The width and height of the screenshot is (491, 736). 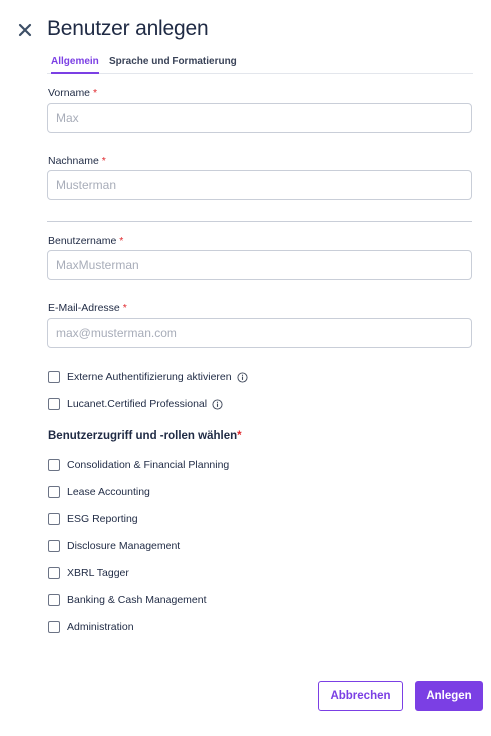 What do you see at coordinates (128, 28) in the screenshot?
I see `dialog-title: Benutzer anlegen` at bounding box center [128, 28].